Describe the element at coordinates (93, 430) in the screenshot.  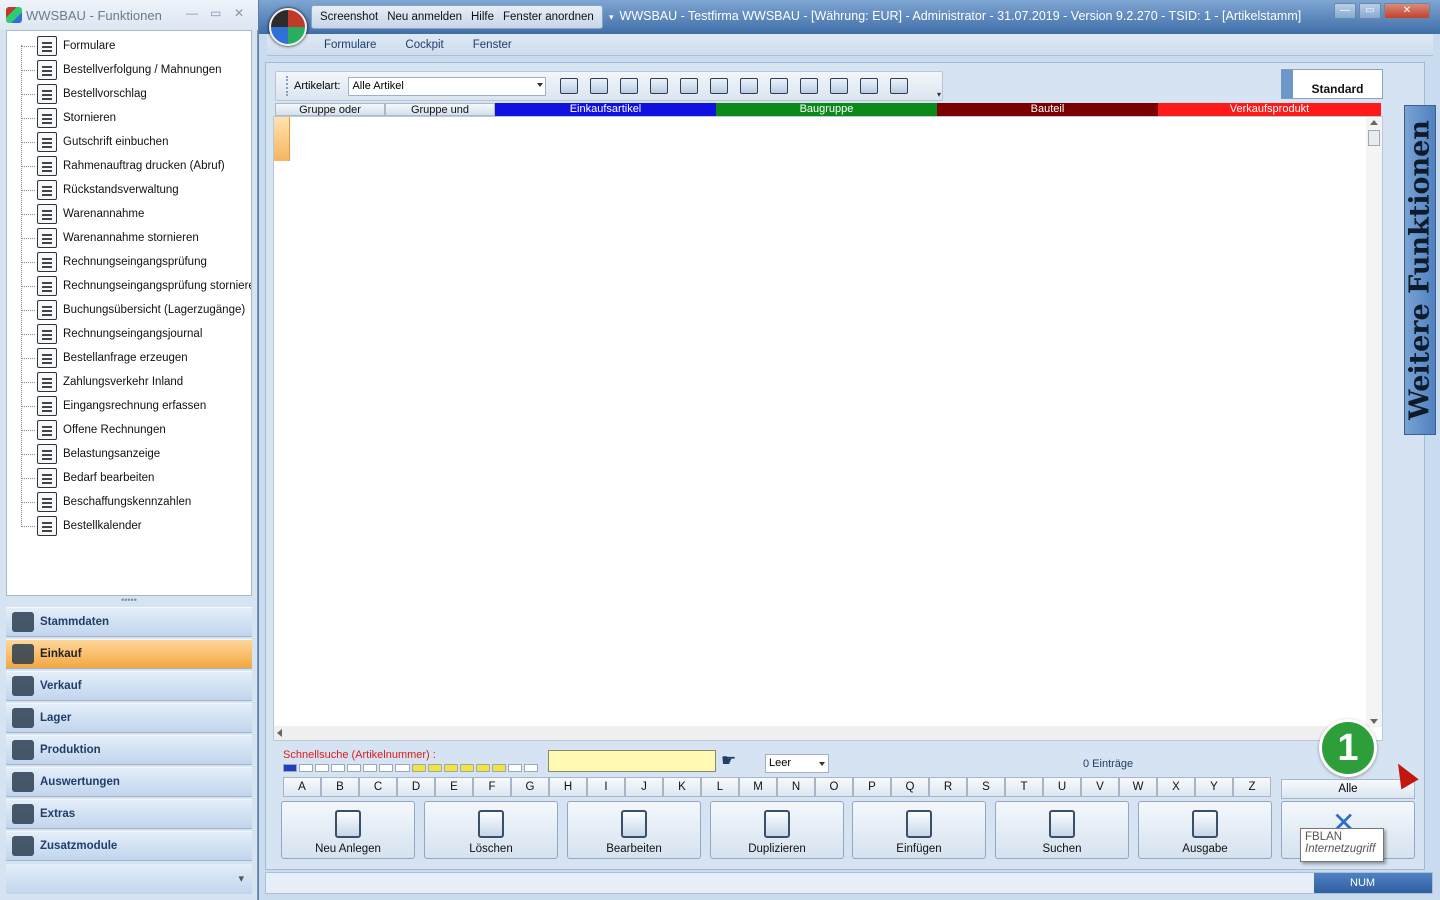
I see `tree-item: Offene Rechnungen` at that location.